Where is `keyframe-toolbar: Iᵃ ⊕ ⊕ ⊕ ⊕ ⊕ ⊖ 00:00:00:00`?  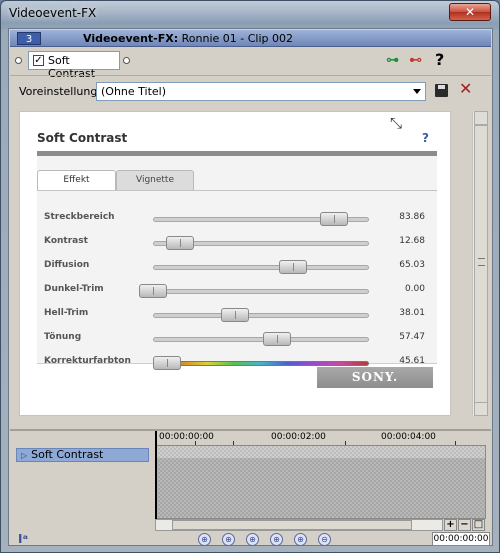 keyframe-toolbar: Iᵃ ⊕ ⊕ ⊕ ⊕ ⊕ ⊖ 00:00:00:00 is located at coordinates (250, 539).